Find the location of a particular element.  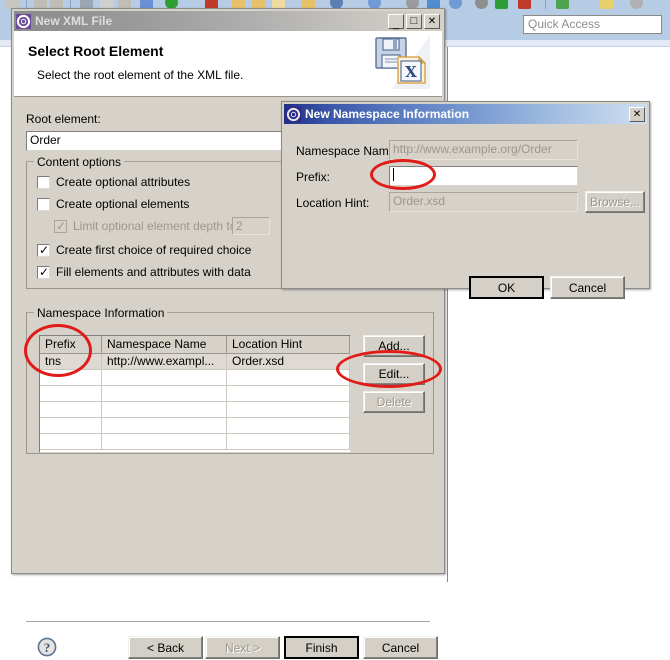

last-edit-location-icon is located at coordinates (455, 4).